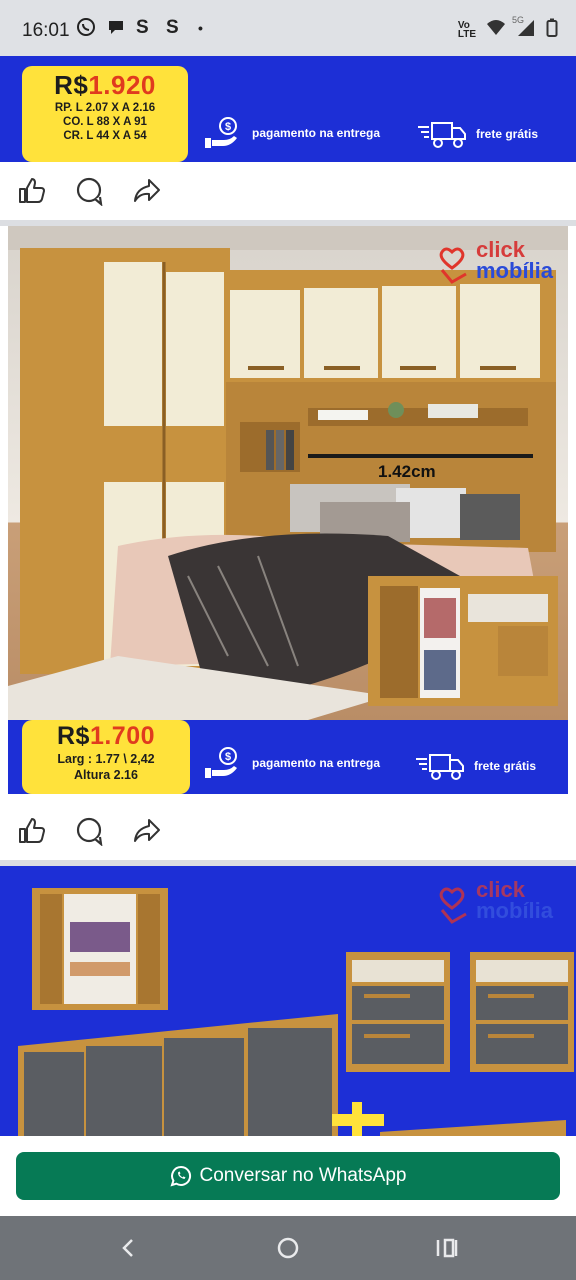  What do you see at coordinates (105, 136) in the screenshot?
I see `post1-dim-3: CR. L 44 X A 54` at bounding box center [105, 136].